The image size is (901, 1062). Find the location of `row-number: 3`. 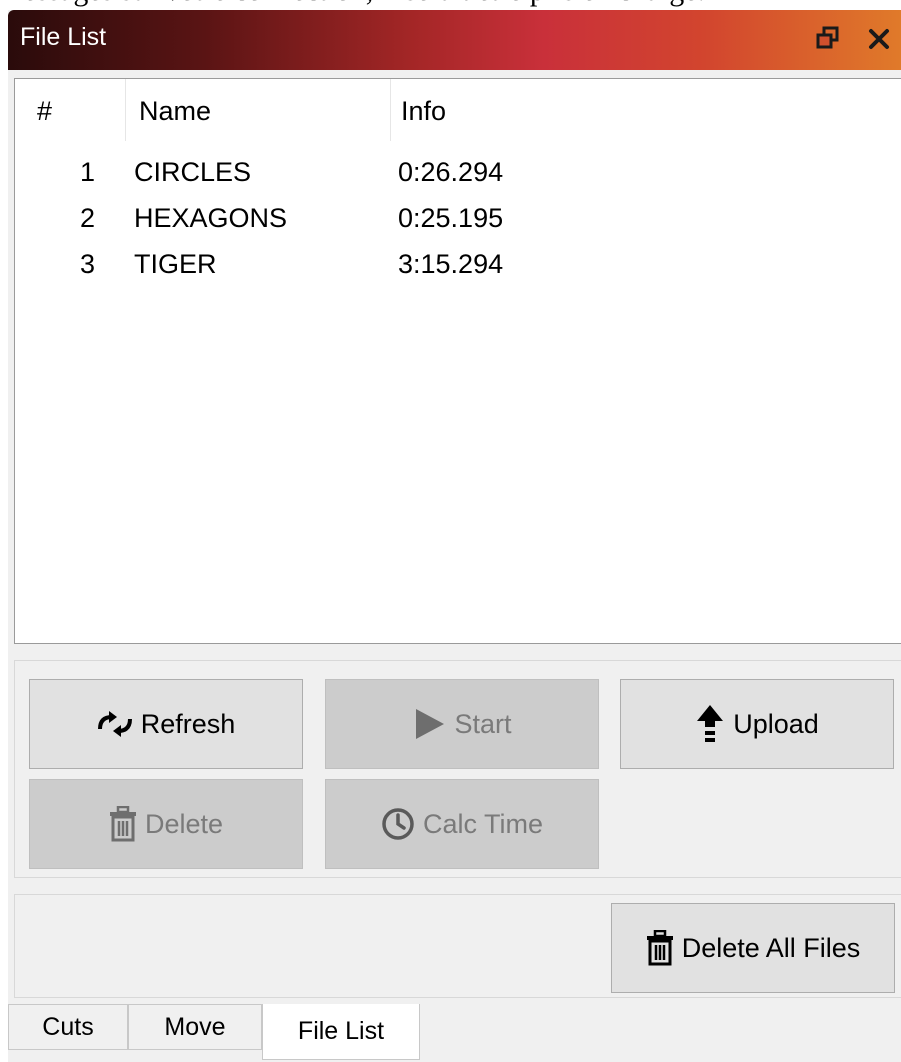

row-number: 3 is located at coordinates (87, 264).